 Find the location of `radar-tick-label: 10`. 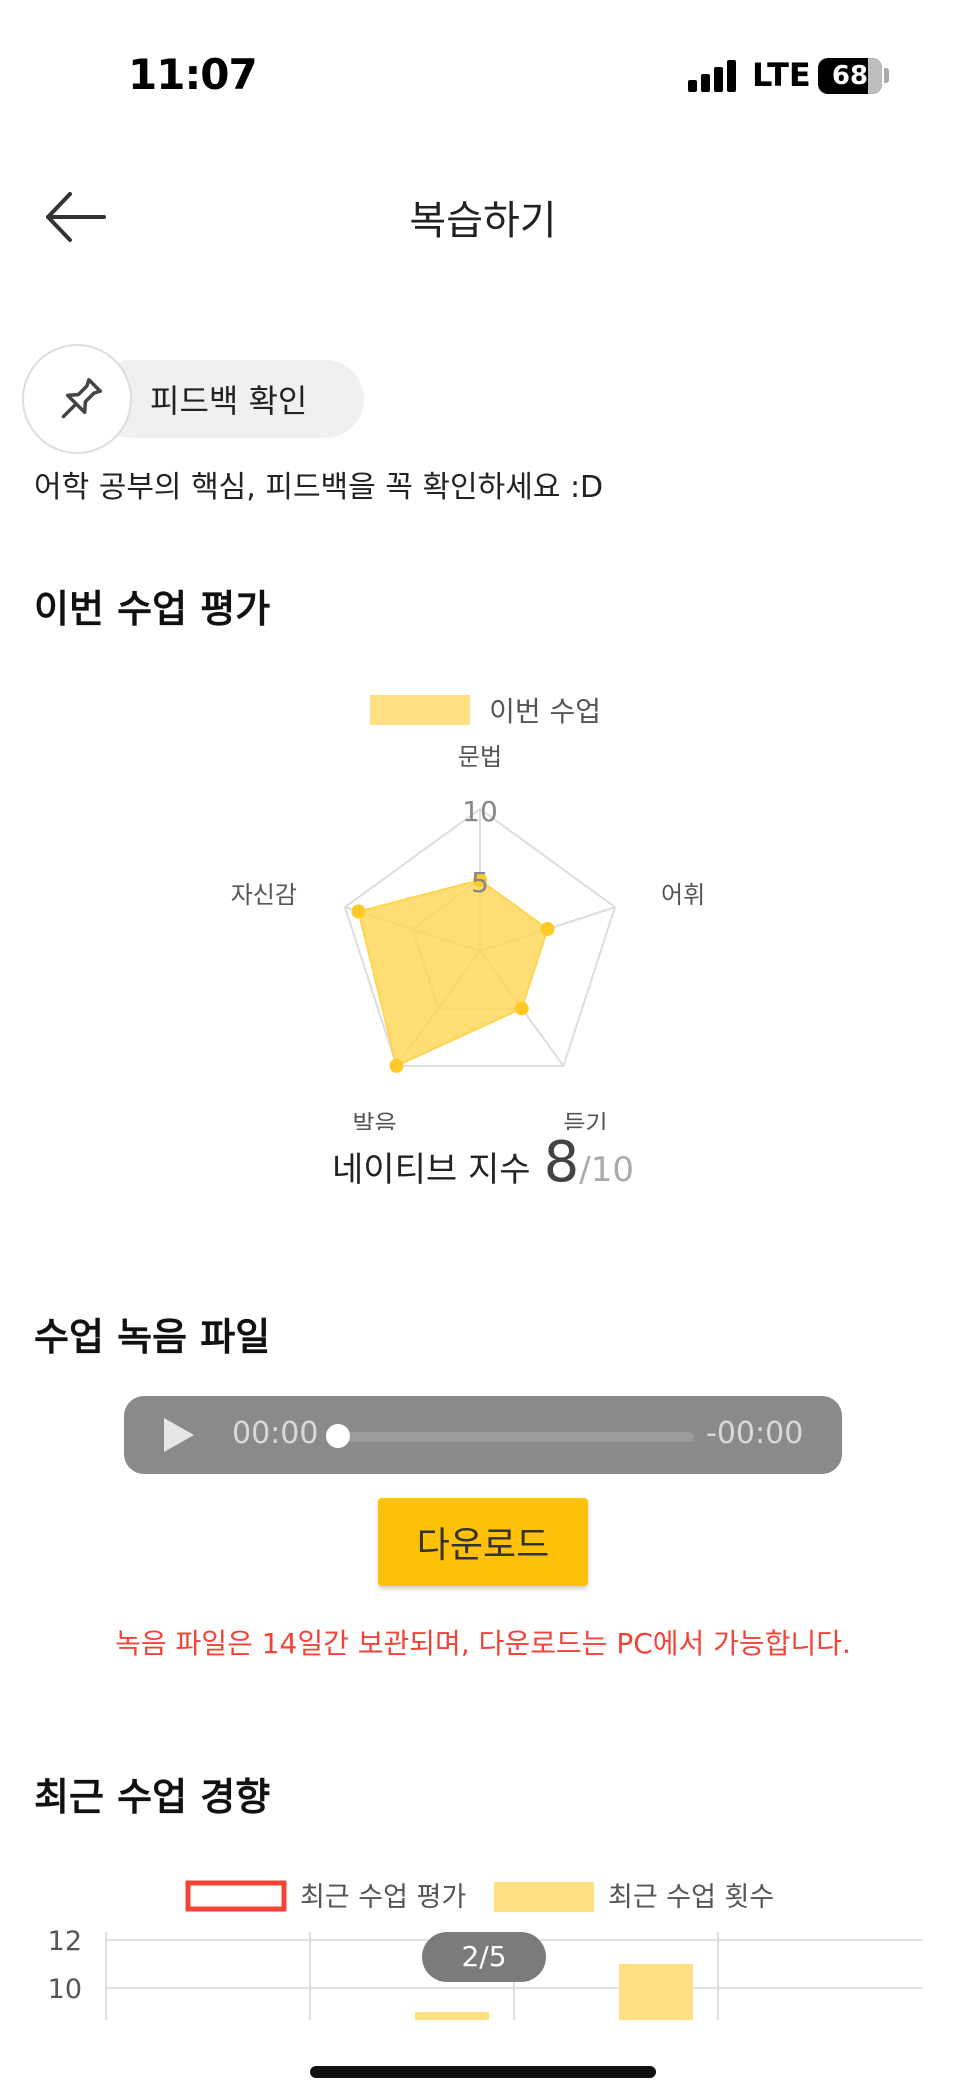

radar-tick-label: 10 is located at coordinates (480, 811).